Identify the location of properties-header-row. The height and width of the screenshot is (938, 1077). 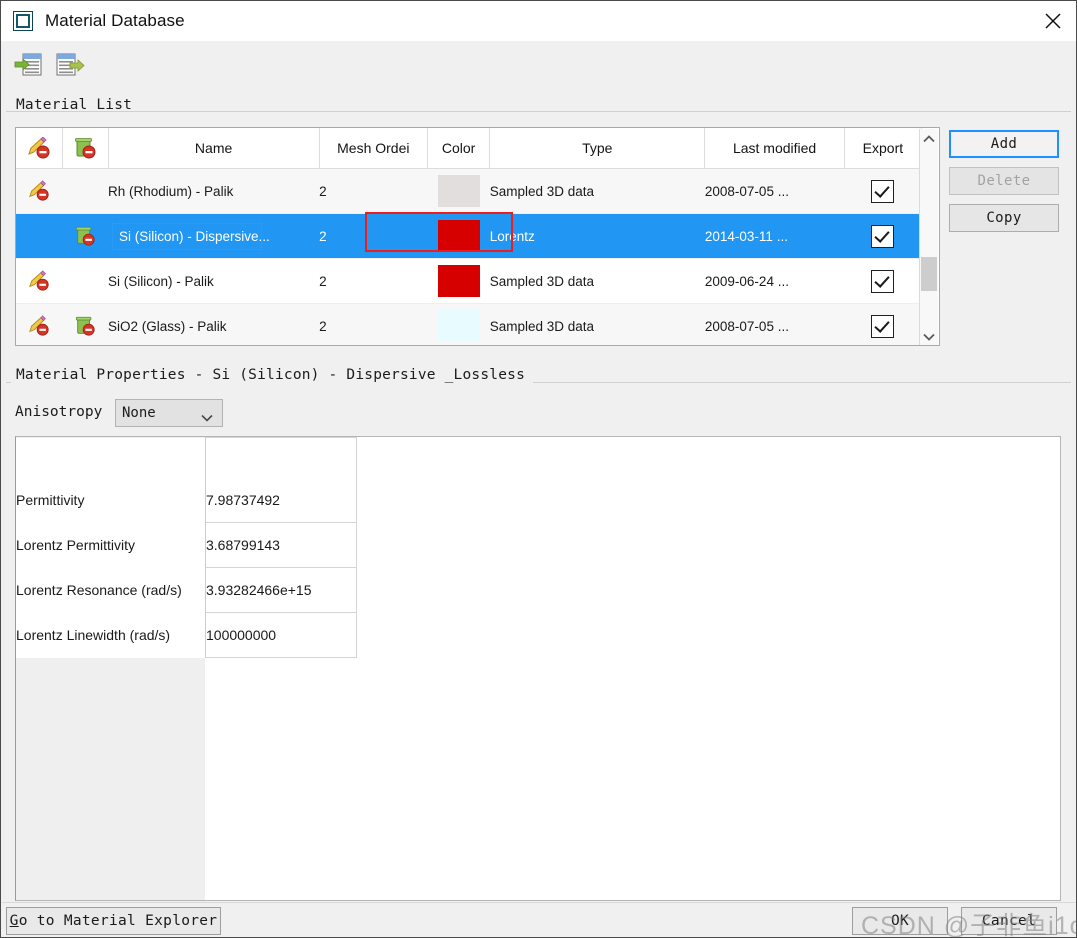
(186, 457).